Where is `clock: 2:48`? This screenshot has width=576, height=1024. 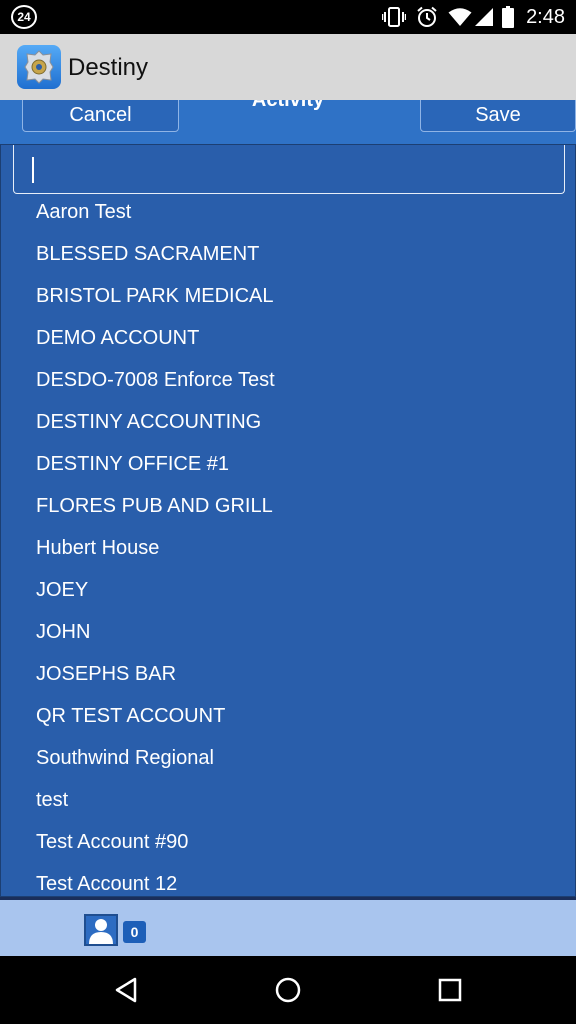
clock: 2:48 is located at coordinates (545, 16).